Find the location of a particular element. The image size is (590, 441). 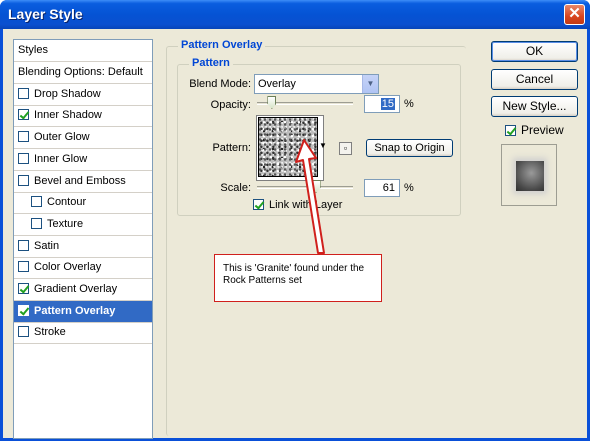

style-item-label: Stroke is located at coordinates (50, 332).